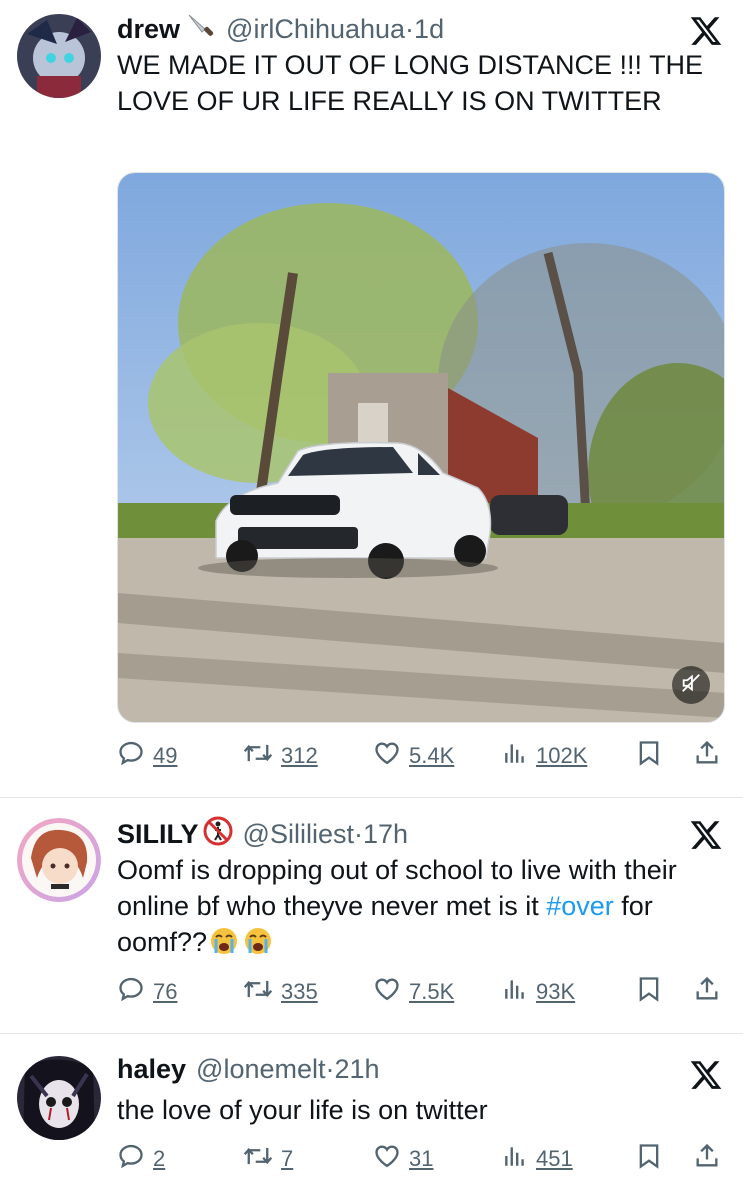  I want to click on like-button: 5.4K, so click(413, 756).